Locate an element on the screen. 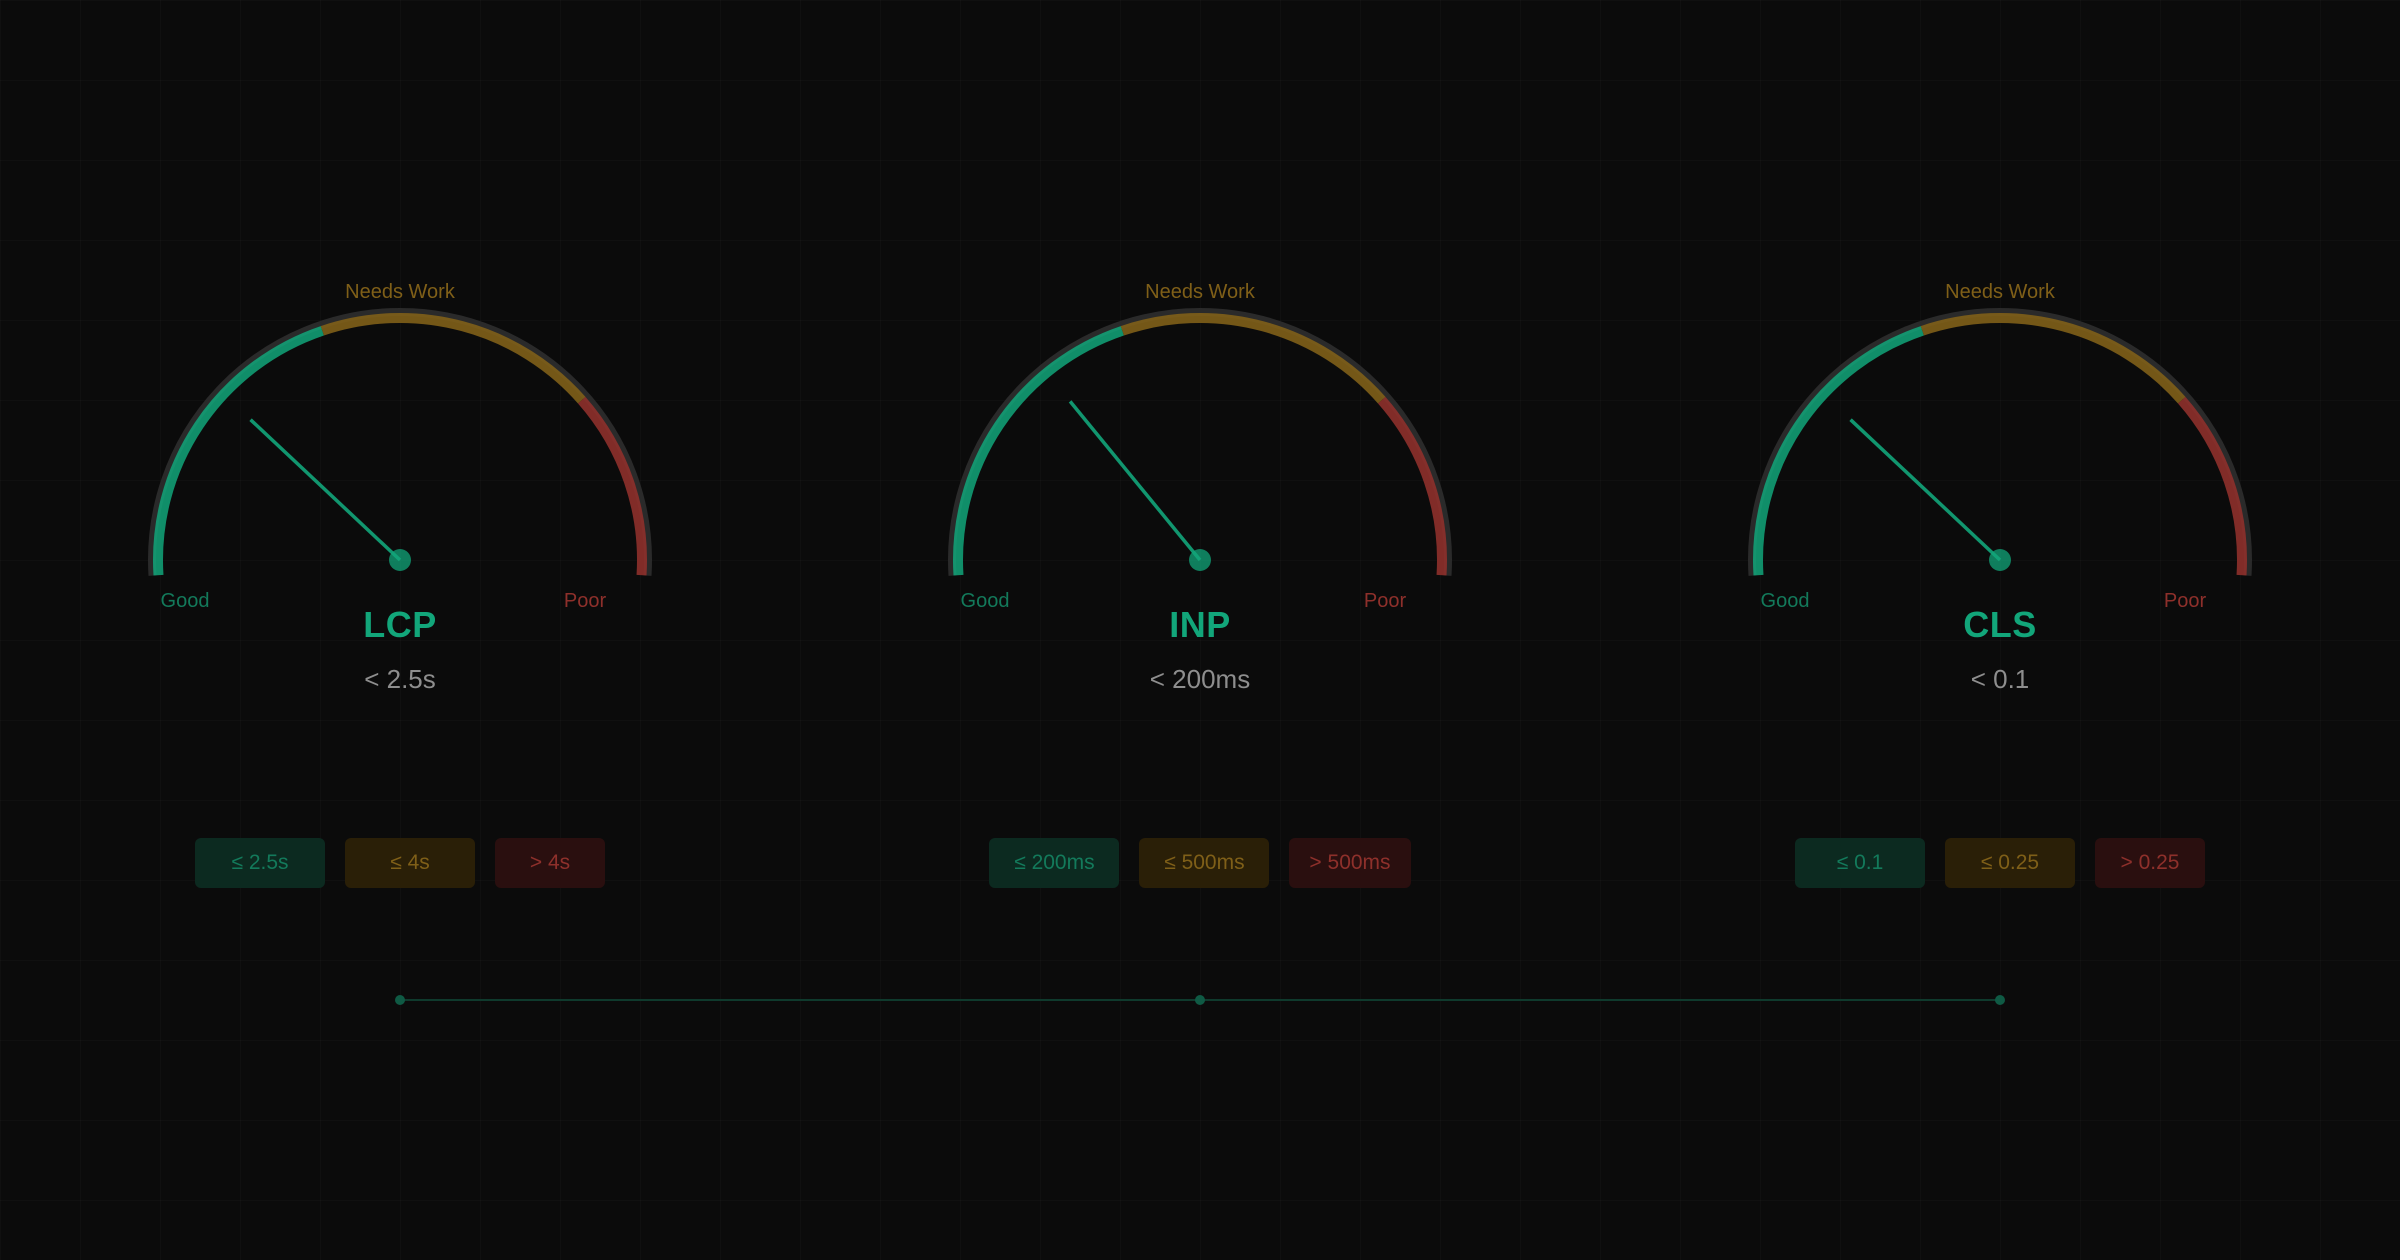 The image size is (2400, 1260). metric-name: INP is located at coordinates (1200, 624).